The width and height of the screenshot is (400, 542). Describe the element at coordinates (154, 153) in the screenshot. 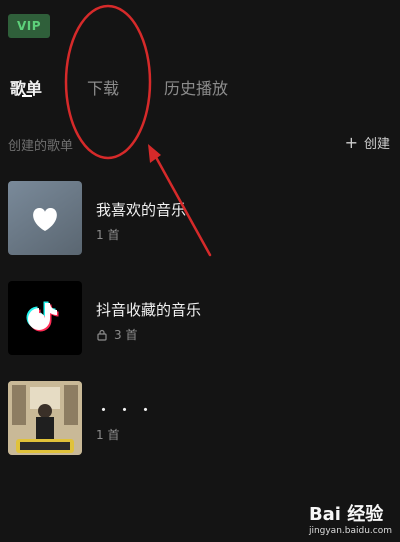

I see `annotation-arrow-head` at that location.